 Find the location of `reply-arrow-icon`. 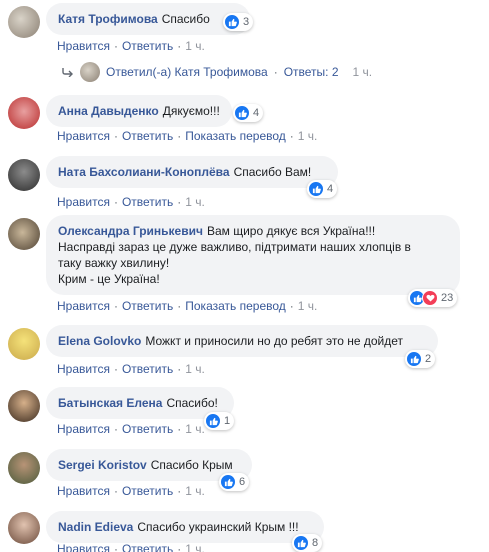

reply-arrow-icon is located at coordinates (68, 72).